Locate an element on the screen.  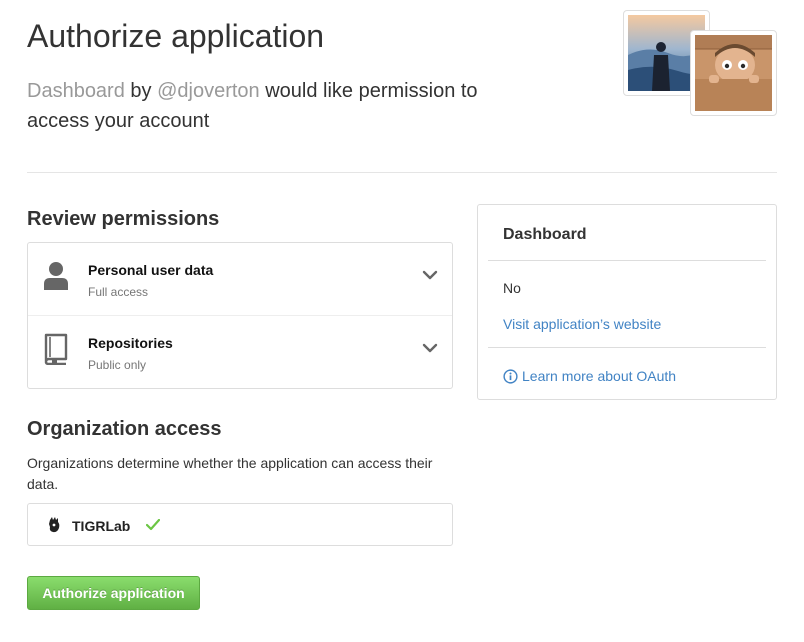
organization-name: TIGRLab is located at coordinates (101, 526).